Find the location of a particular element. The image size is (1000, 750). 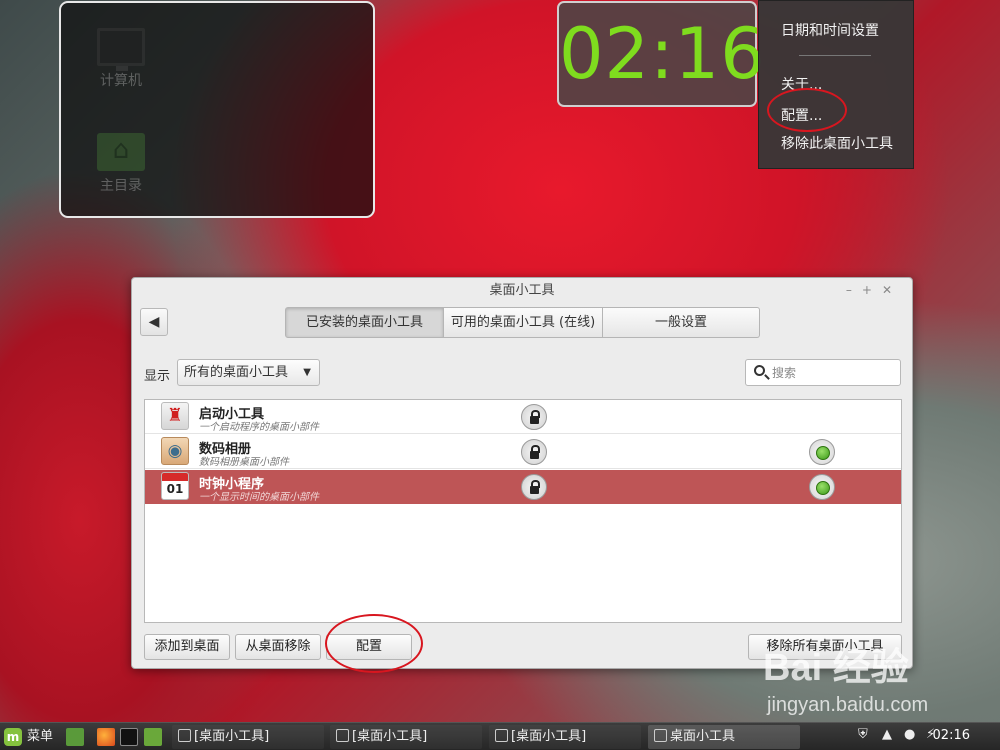

list-item-selected: 01 时钟小程序 一个显示时间的桌面小部件 is located at coordinates (523, 487).